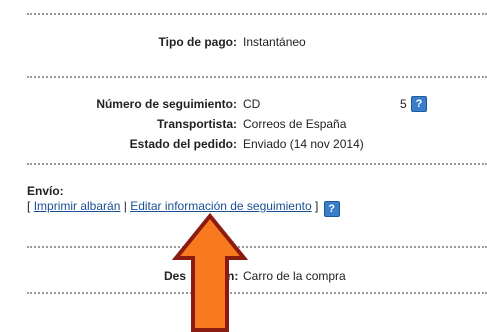 This screenshot has width=487, height=332. I want to click on close-bracket: ], so click(316, 206).